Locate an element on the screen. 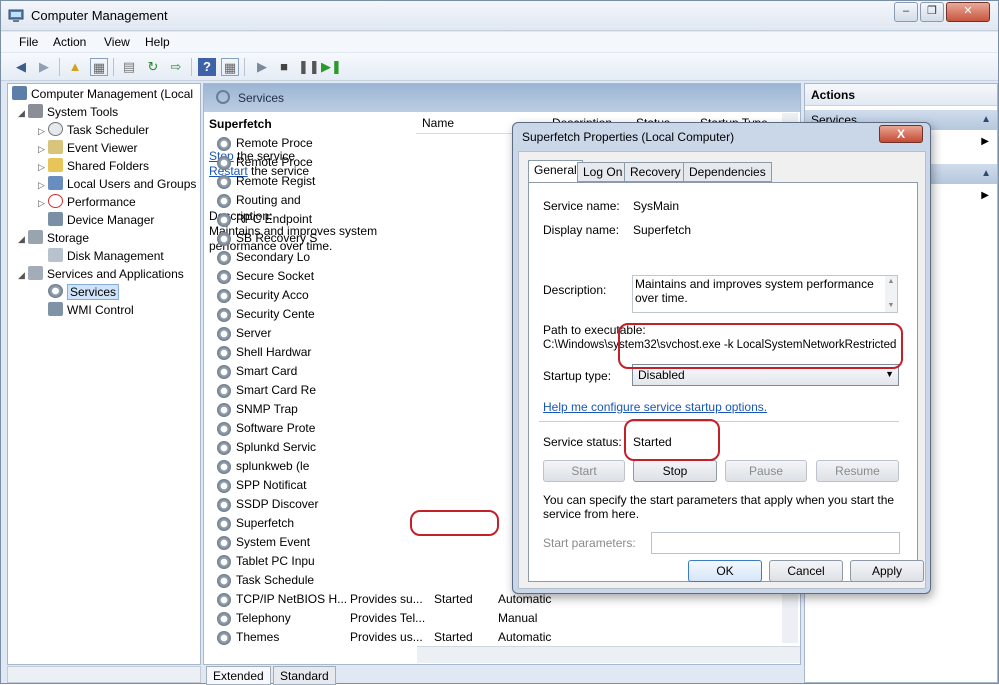 This screenshot has width=999, height=685. apply-button: Apply is located at coordinates (887, 571).